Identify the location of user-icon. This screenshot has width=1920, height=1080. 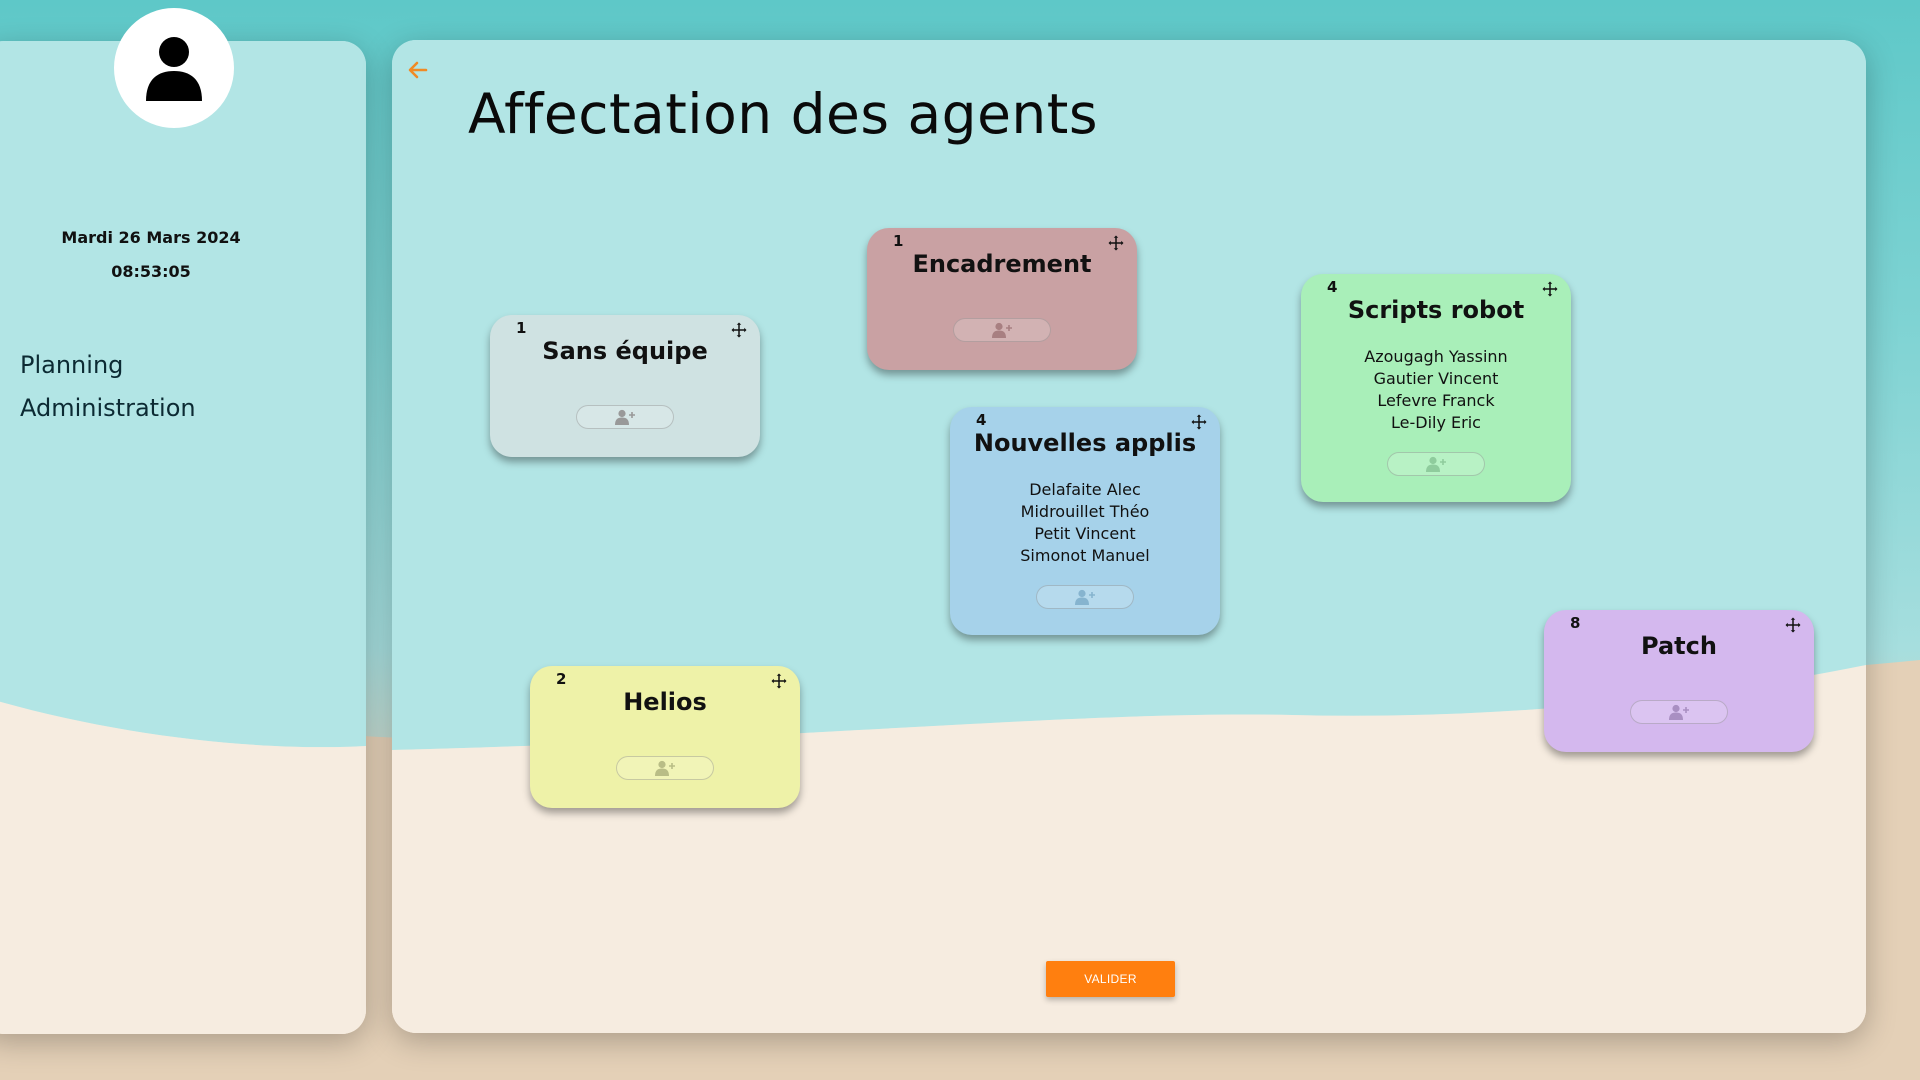
(174, 69).